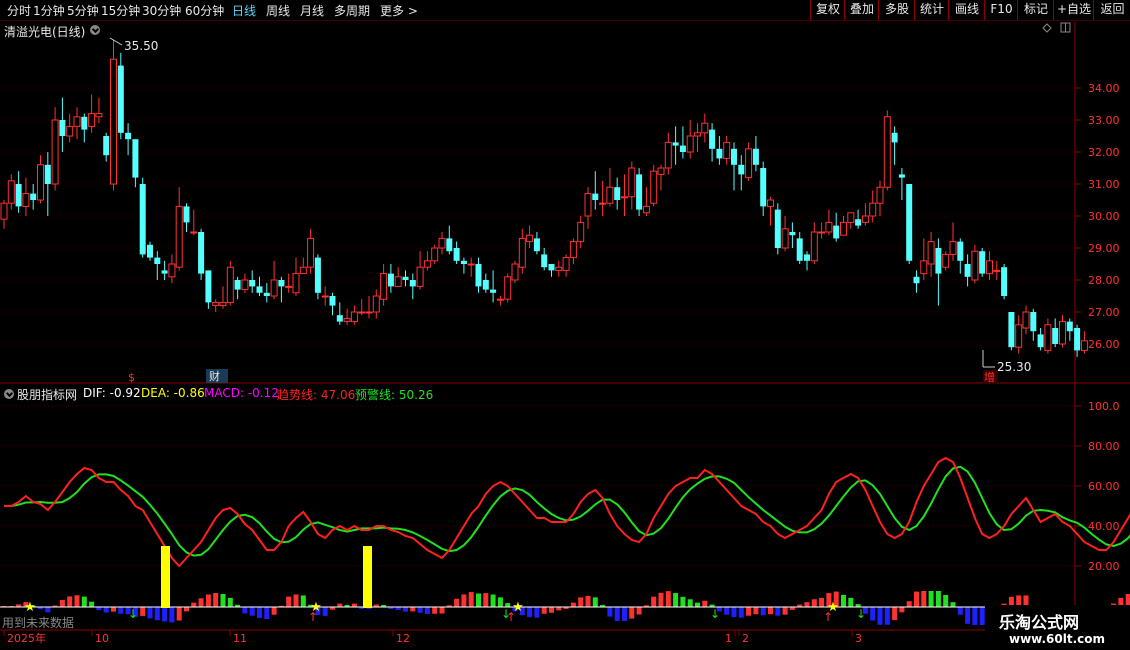 This screenshot has width=1130, height=650. I want to click on date-tick-label: 1, so click(728, 638).